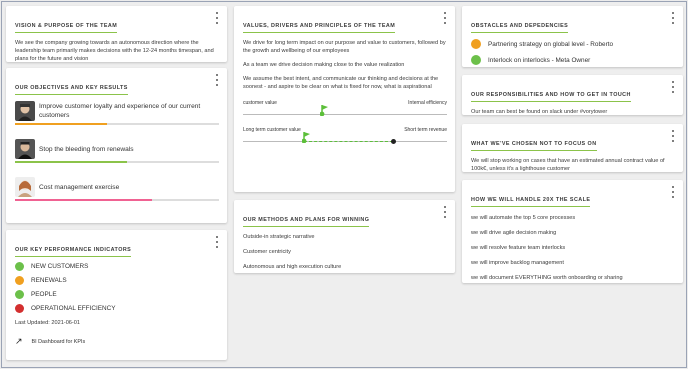 This screenshot has height=369, width=688. What do you see at coordinates (348, 141) in the screenshot?
I see `slider-range` at bounding box center [348, 141].